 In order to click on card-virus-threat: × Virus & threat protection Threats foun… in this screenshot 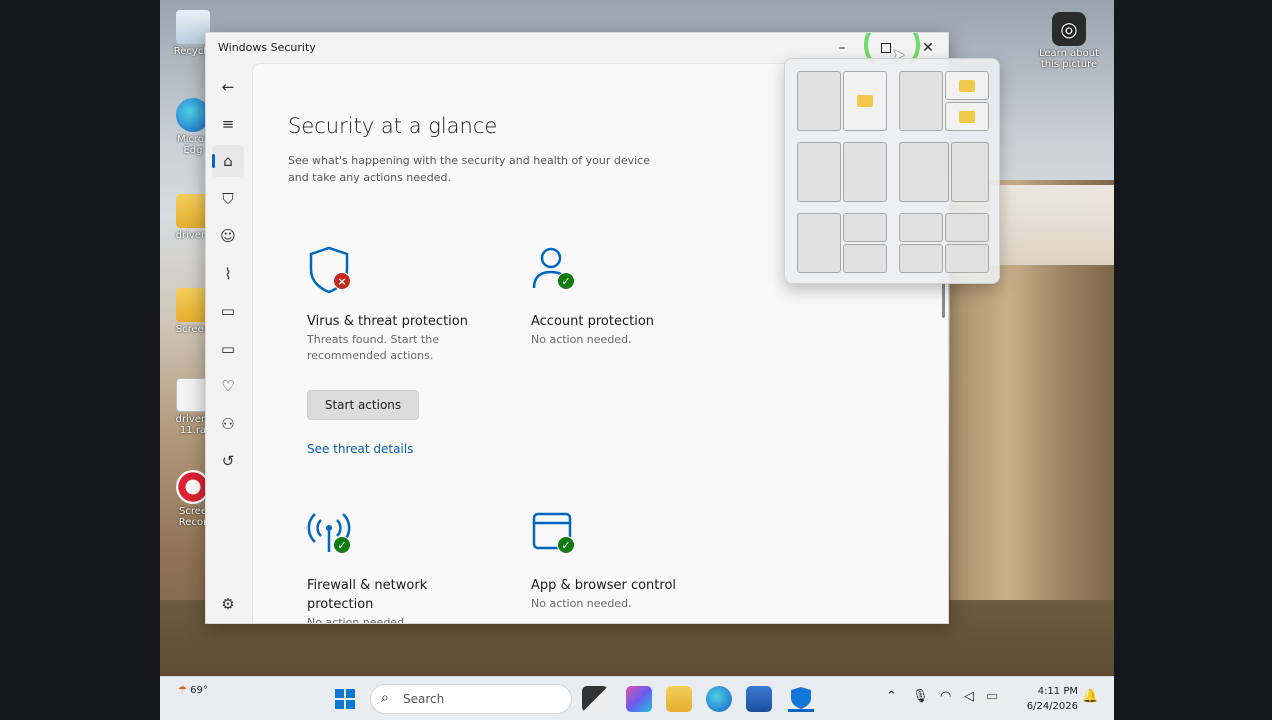, I will do `click(407, 351)`.